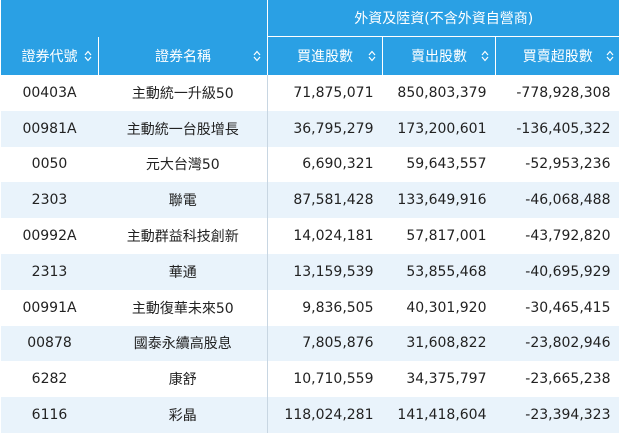  What do you see at coordinates (557, 236) in the screenshot?
I see `net-shares-cell: -43,792,820` at bounding box center [557, 236].